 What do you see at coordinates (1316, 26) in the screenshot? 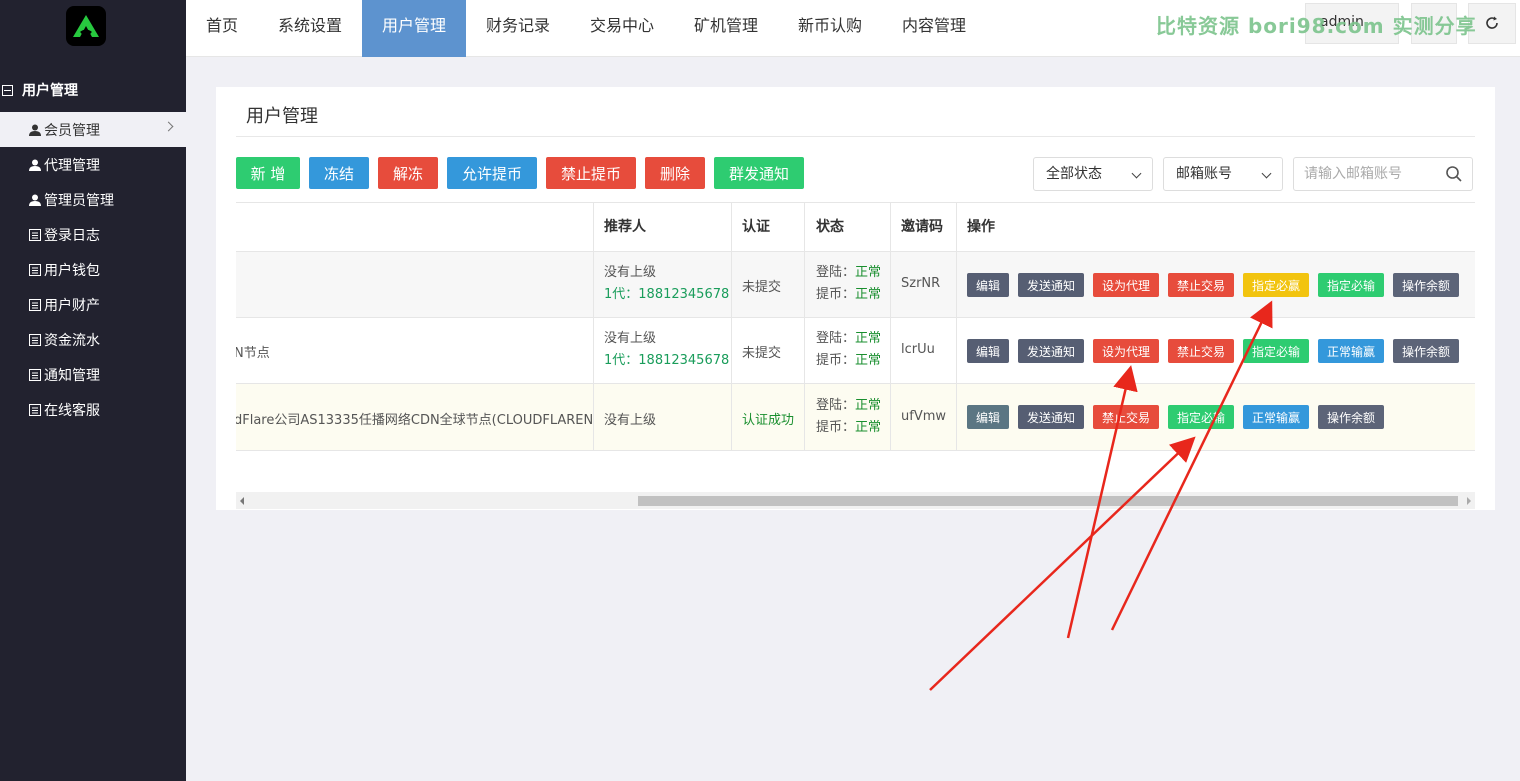
I see `watermark-text: 比特资源 bori98.com 实测分享` at bounding box center [1316, 26].